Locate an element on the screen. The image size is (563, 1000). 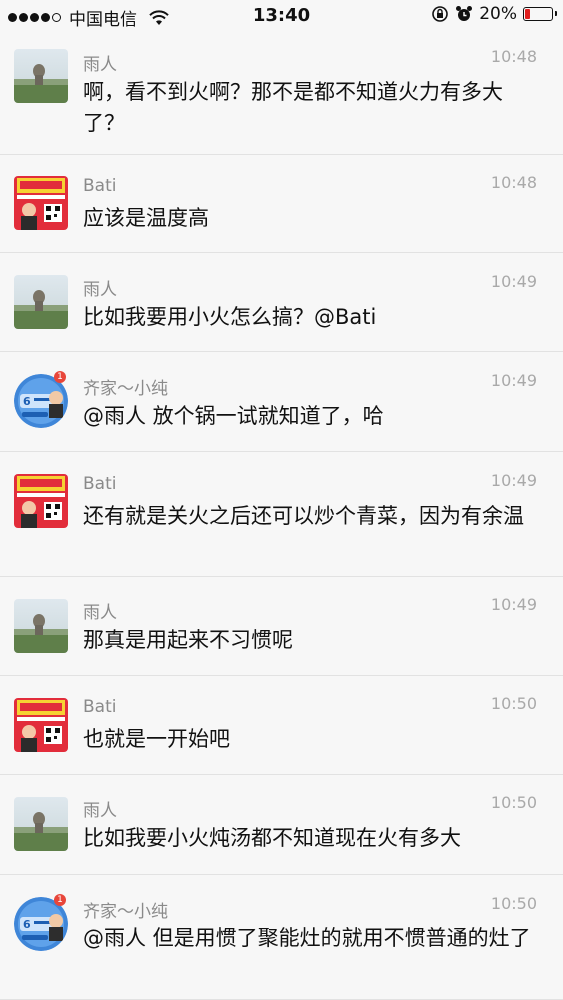
message-text: 还有就是关火之后还可以炒个青菜，因为有余温 is located at coordinates (303, 516).